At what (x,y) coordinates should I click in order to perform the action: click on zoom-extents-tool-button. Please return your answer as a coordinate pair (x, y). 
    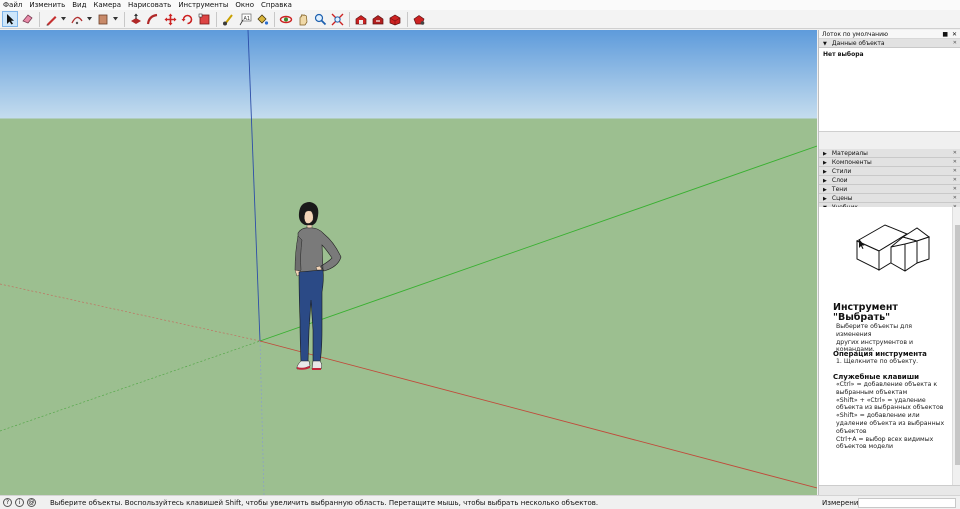
    Looking at the image, I should click on (337, 19).